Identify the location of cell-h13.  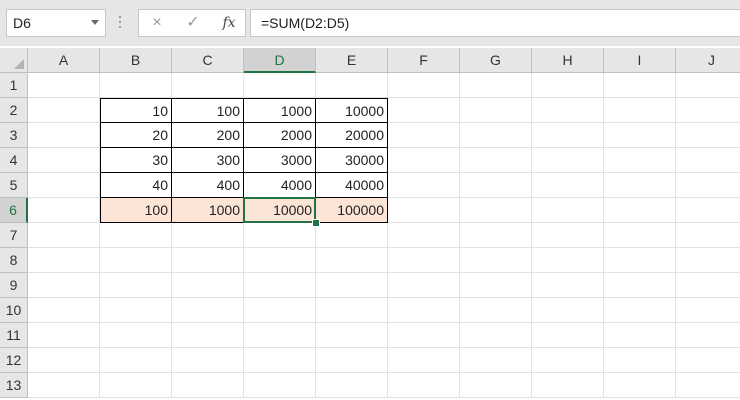
(568, 385).